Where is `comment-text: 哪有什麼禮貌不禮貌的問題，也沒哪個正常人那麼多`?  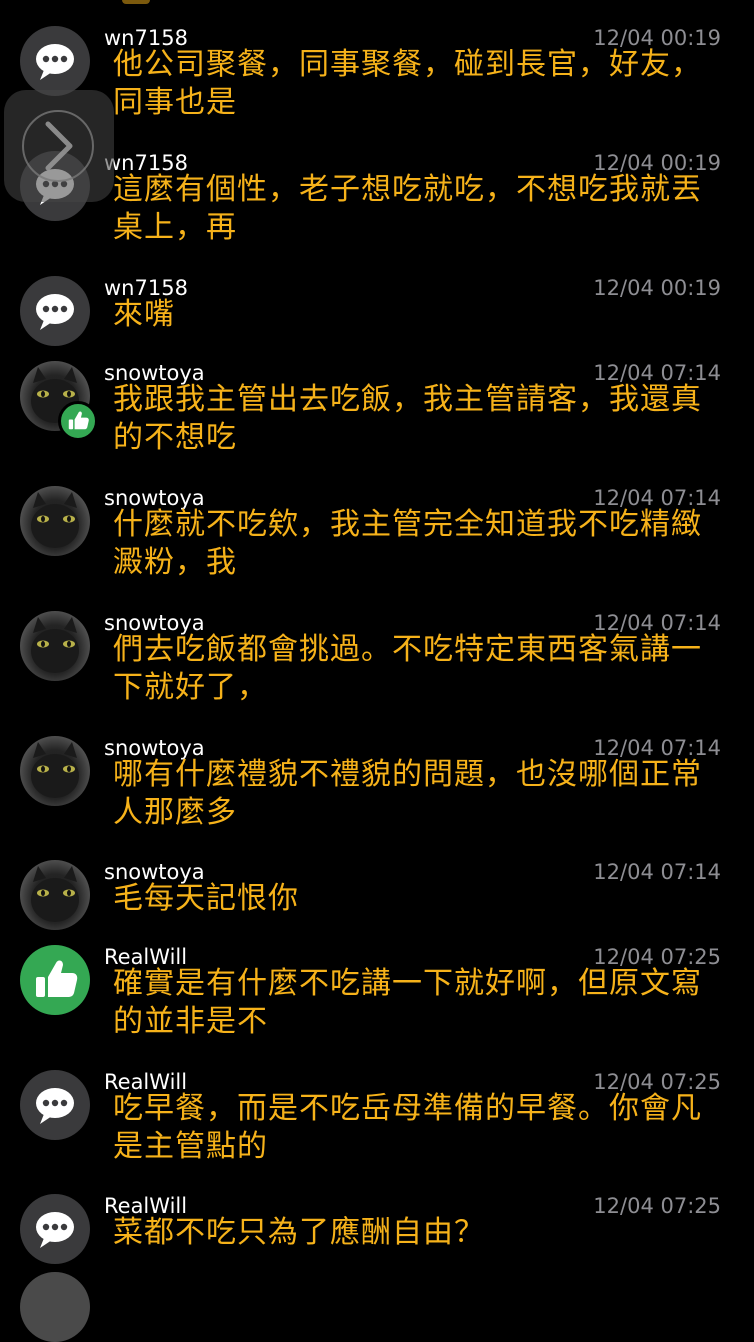 comment-text: 哪有什麼禮貌不禮貌的問題，也沒哪個正常人那麼多 is located at coordinates (407, 793).